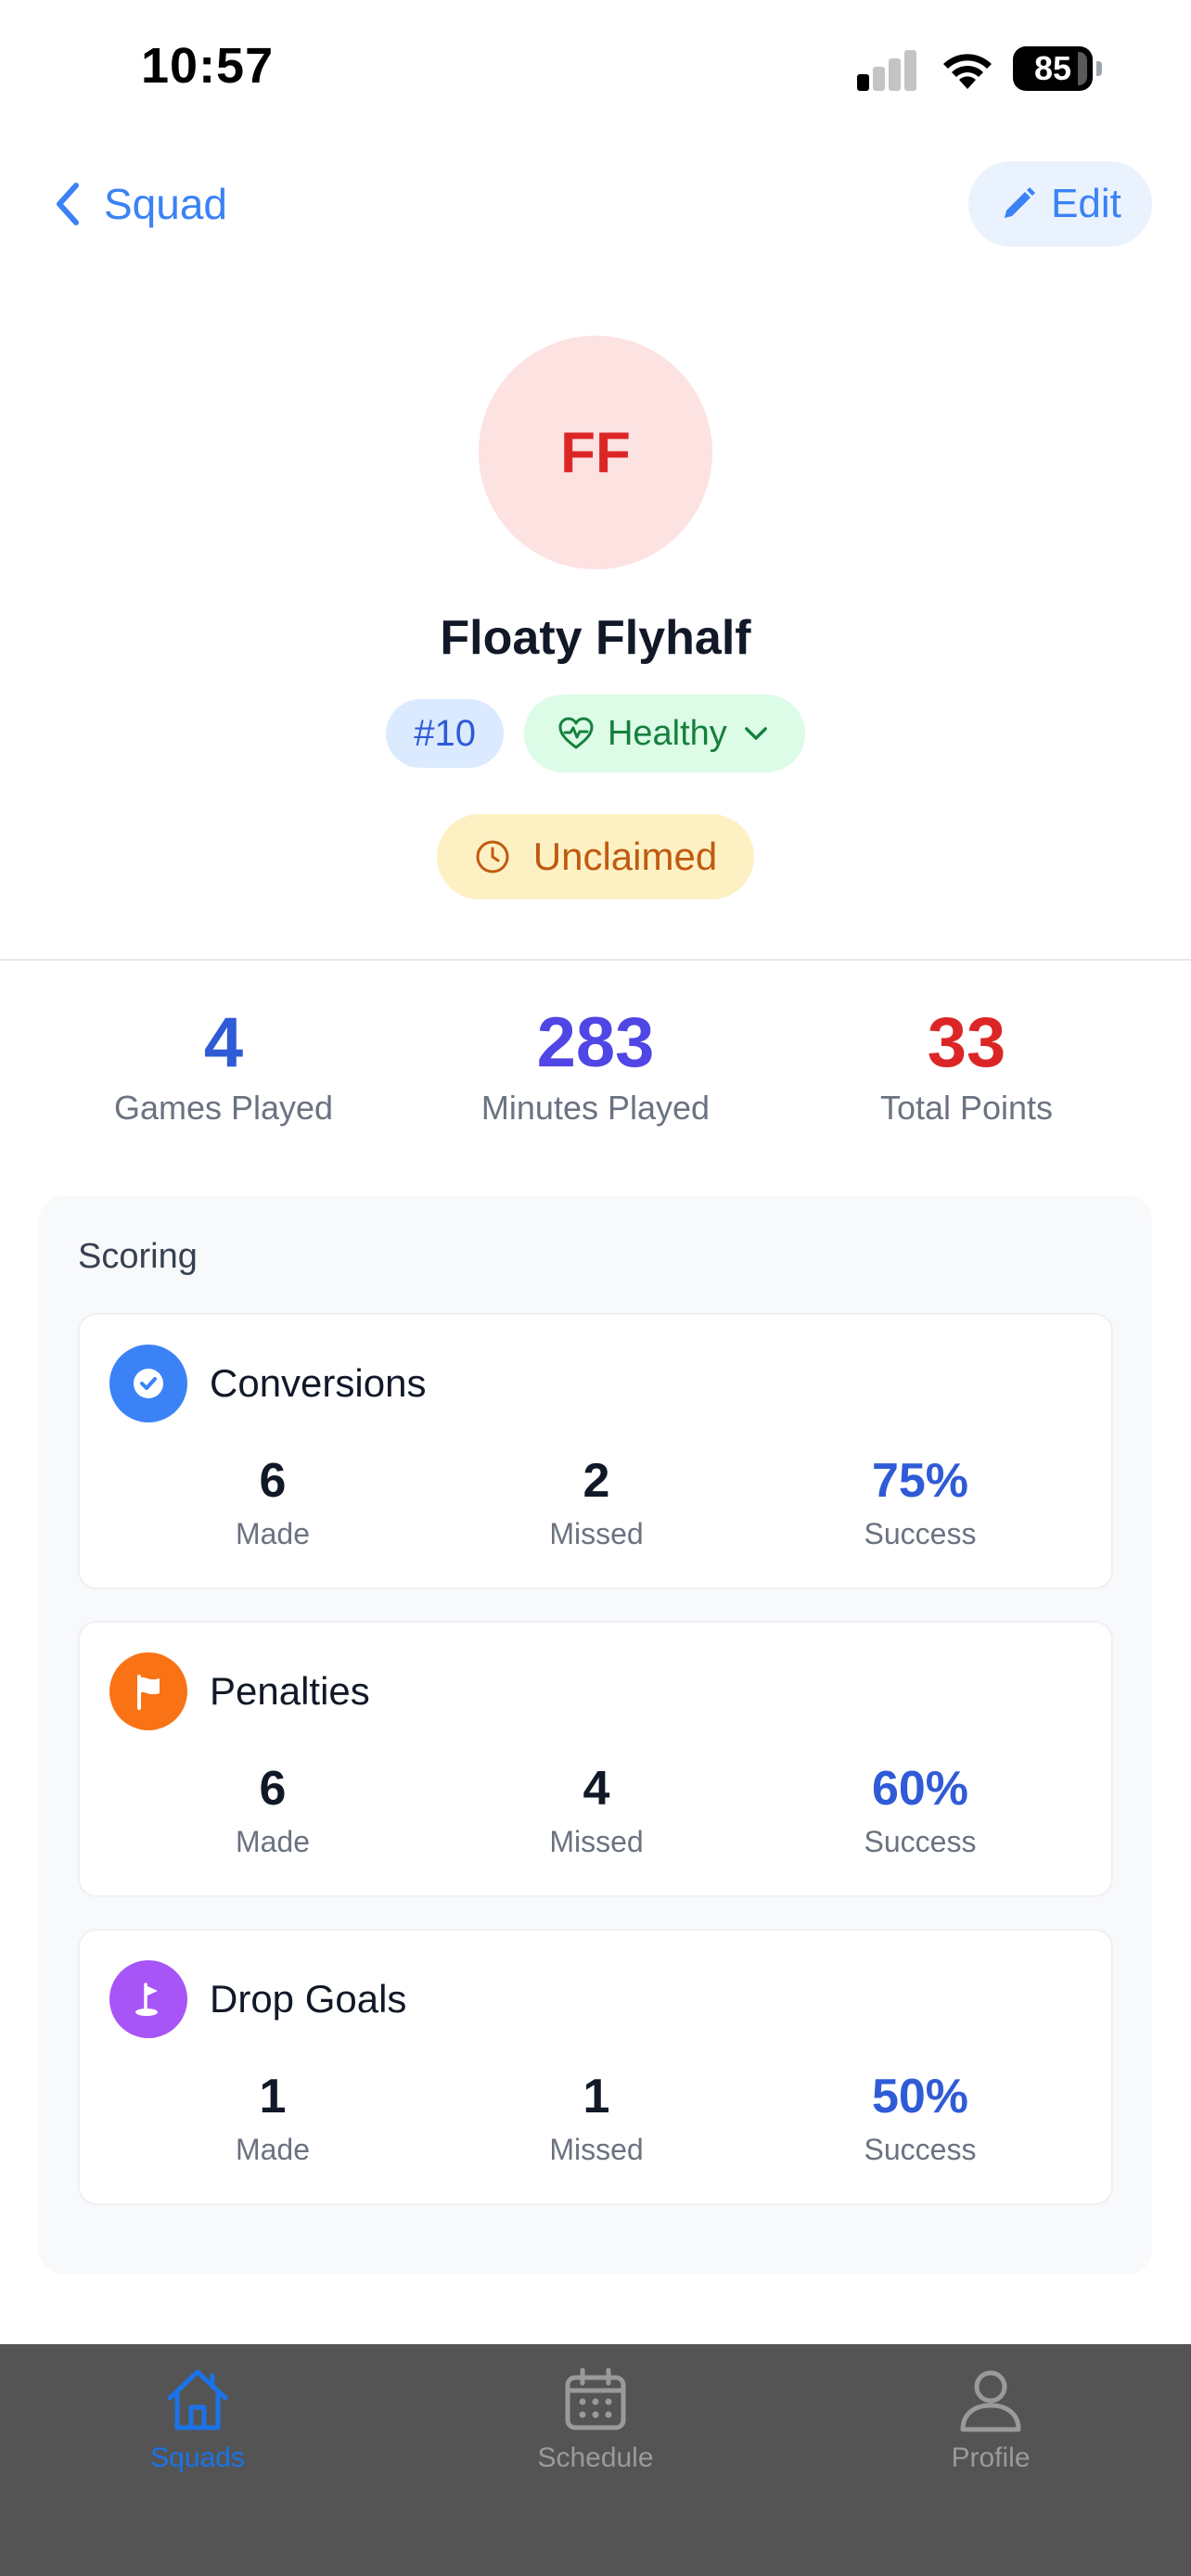  Describe the element at coordinates (595, 1451) in the screenshot. I see `conversions-card: Conversions 6 Made 2 Missed 75% Success` at that location.